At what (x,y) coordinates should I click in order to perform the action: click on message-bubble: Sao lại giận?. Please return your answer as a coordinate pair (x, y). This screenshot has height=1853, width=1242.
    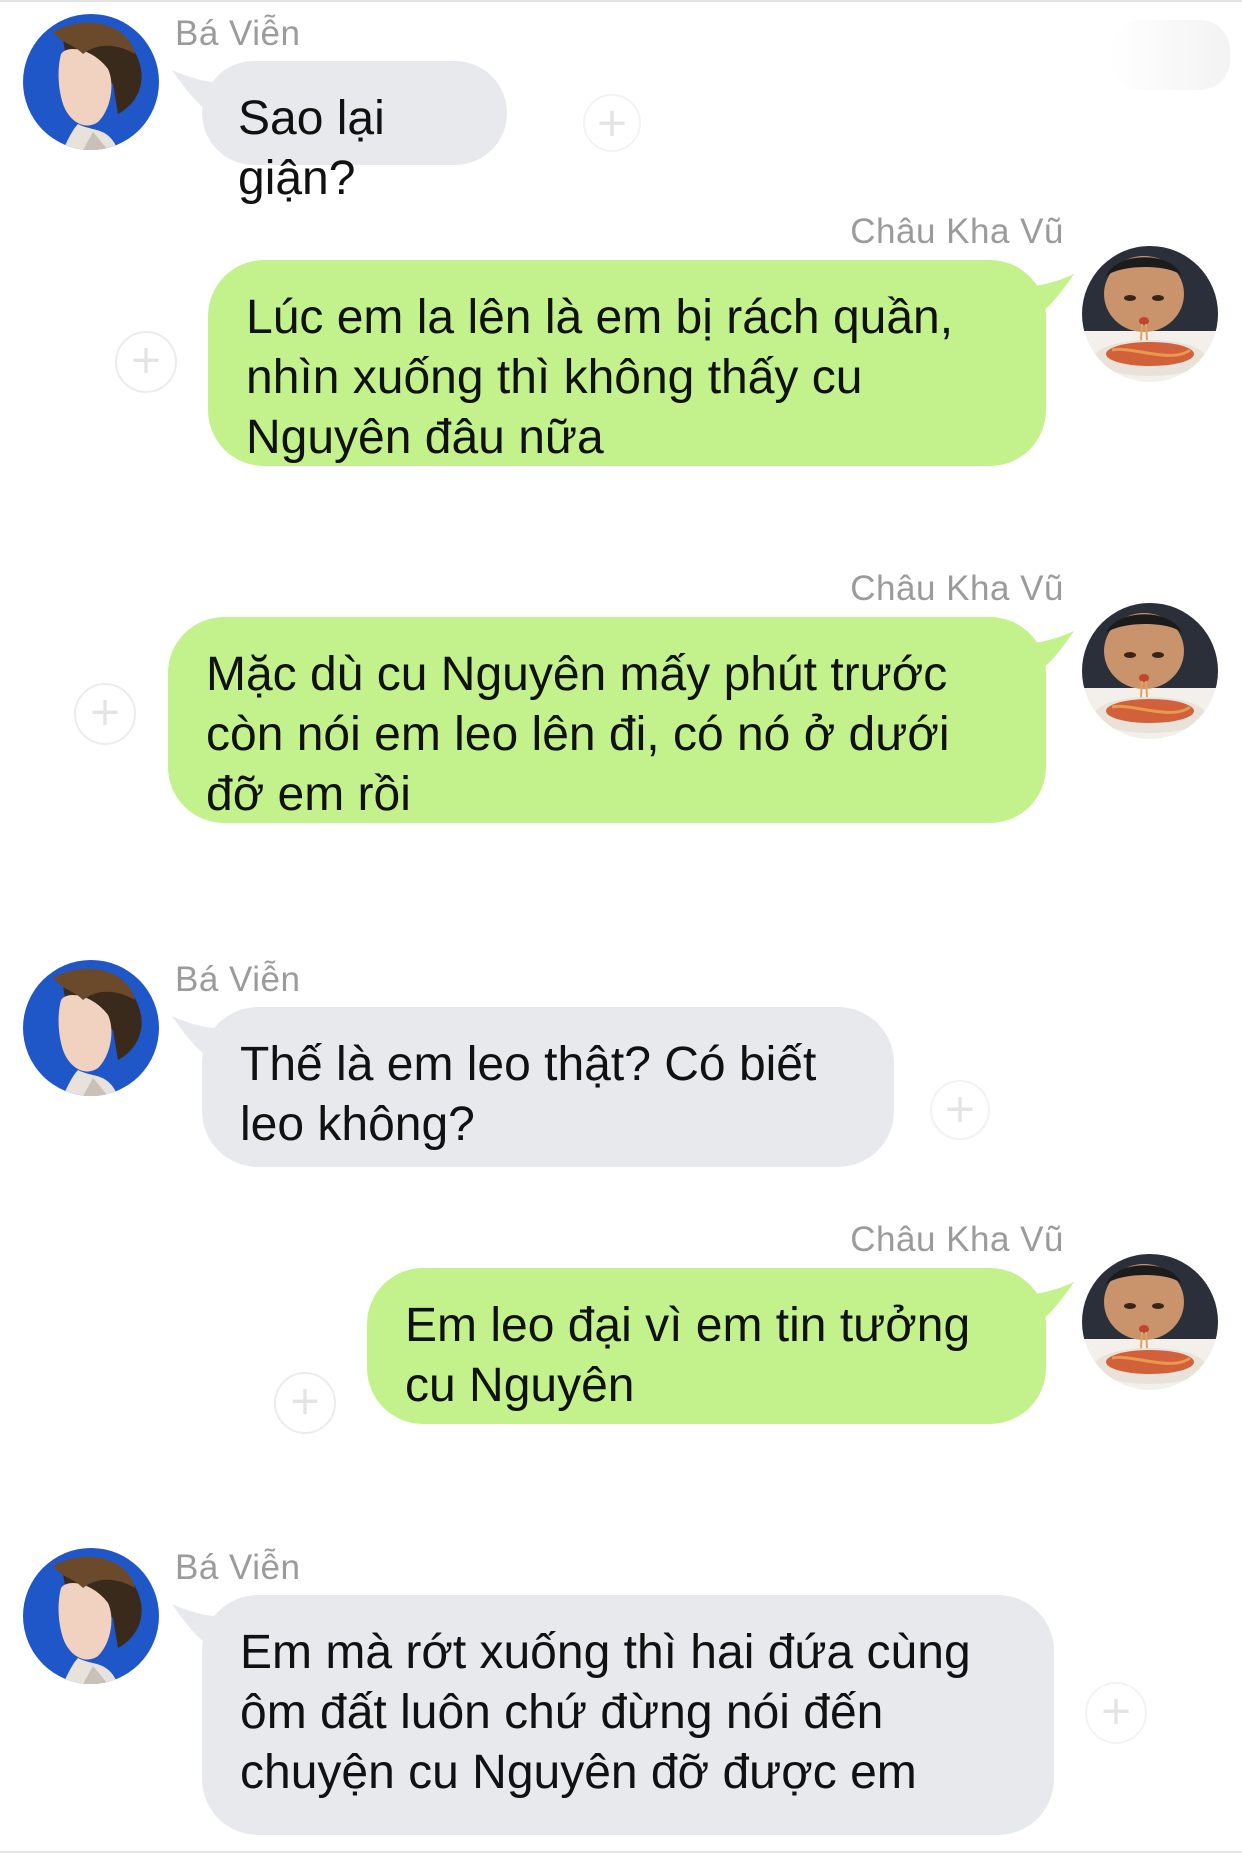
    Looking at the image, I should click on (354, 133).